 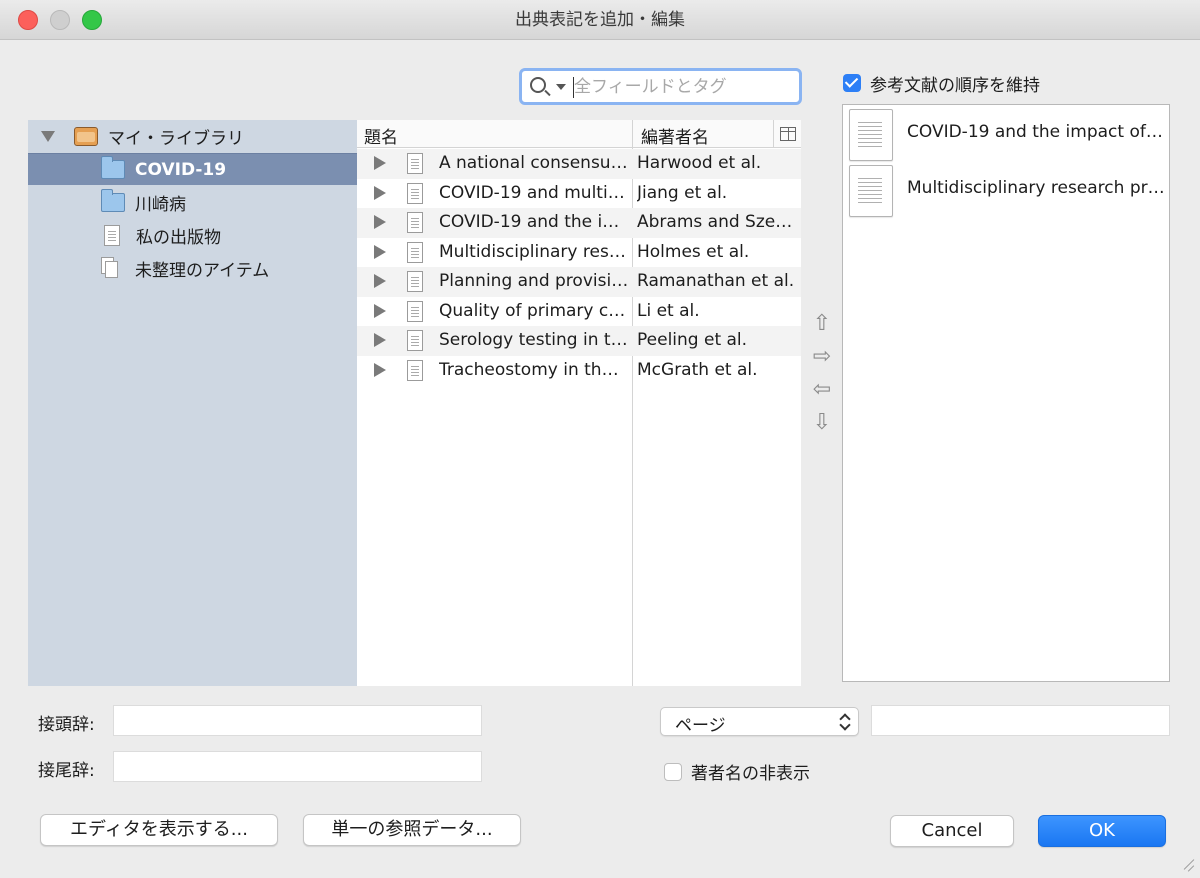 I want to click on title-bar: 出典表記を追加・編集, so click(x=600, y=20).